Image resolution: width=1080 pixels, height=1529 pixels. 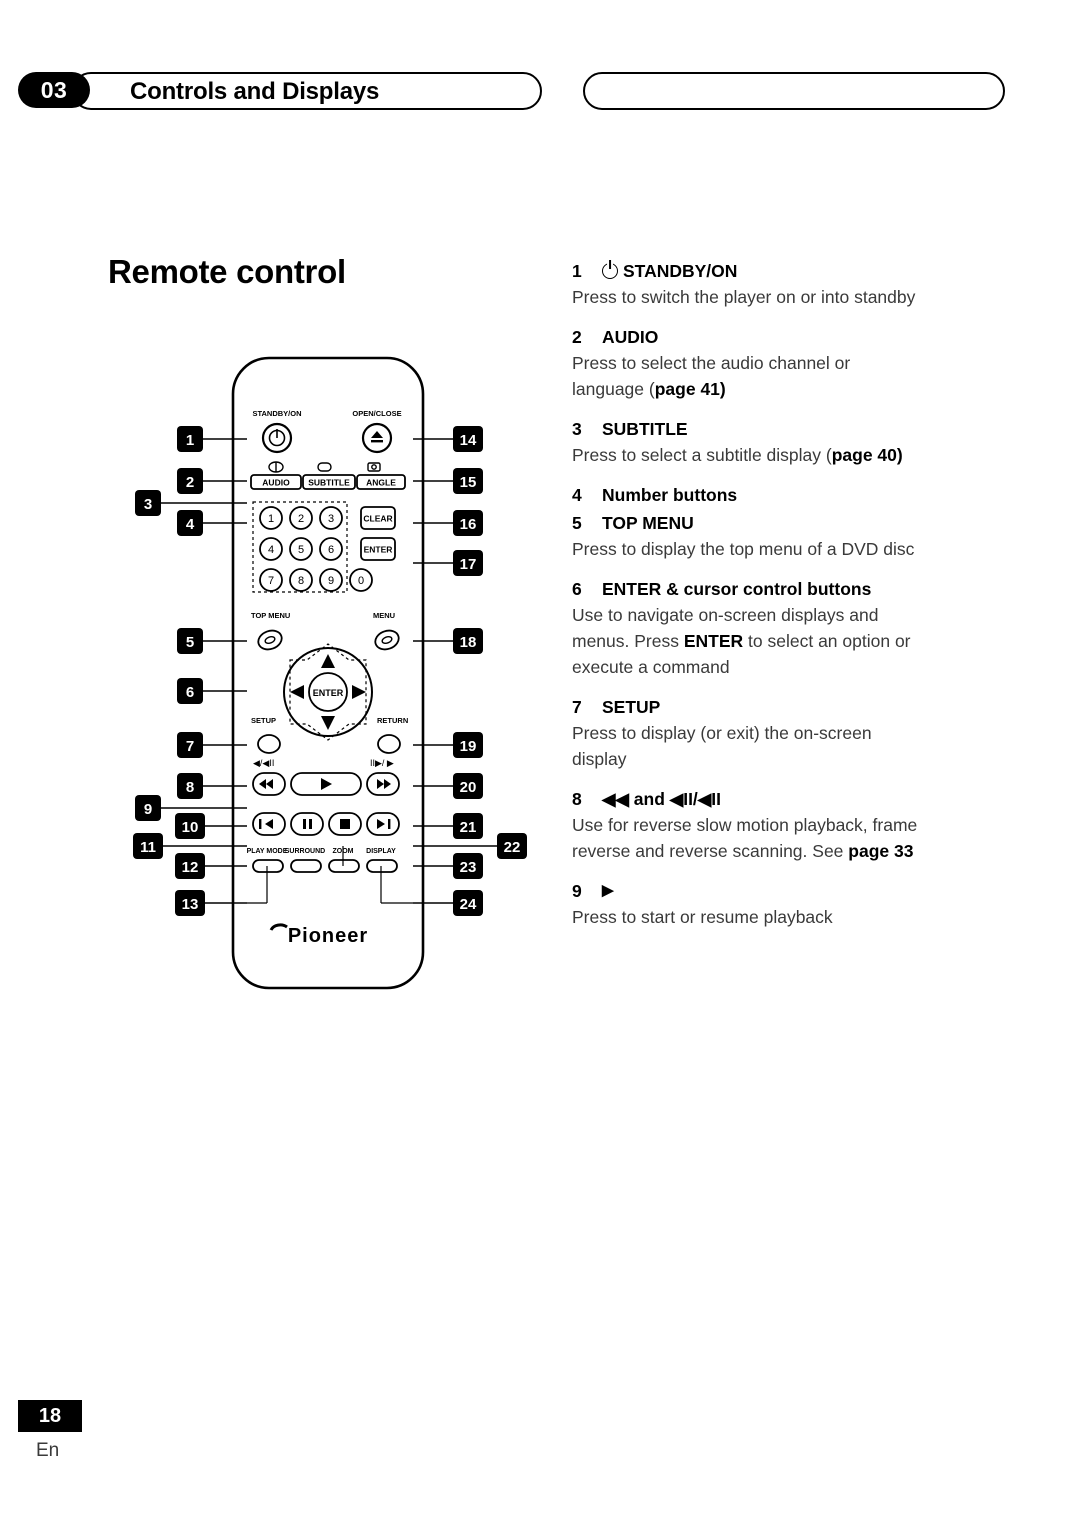 I want to click on legend-body-8-line2a: reverse and reverse scanning. See, so click(x=710, y=851).